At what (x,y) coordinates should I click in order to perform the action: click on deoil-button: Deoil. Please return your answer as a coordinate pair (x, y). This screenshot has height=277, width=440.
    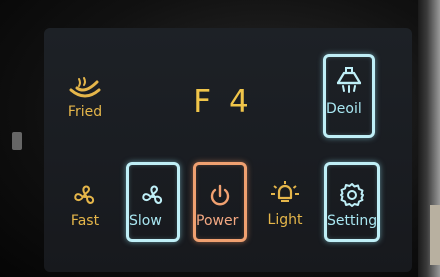
    Looking at the image, I should click on (349, 96).